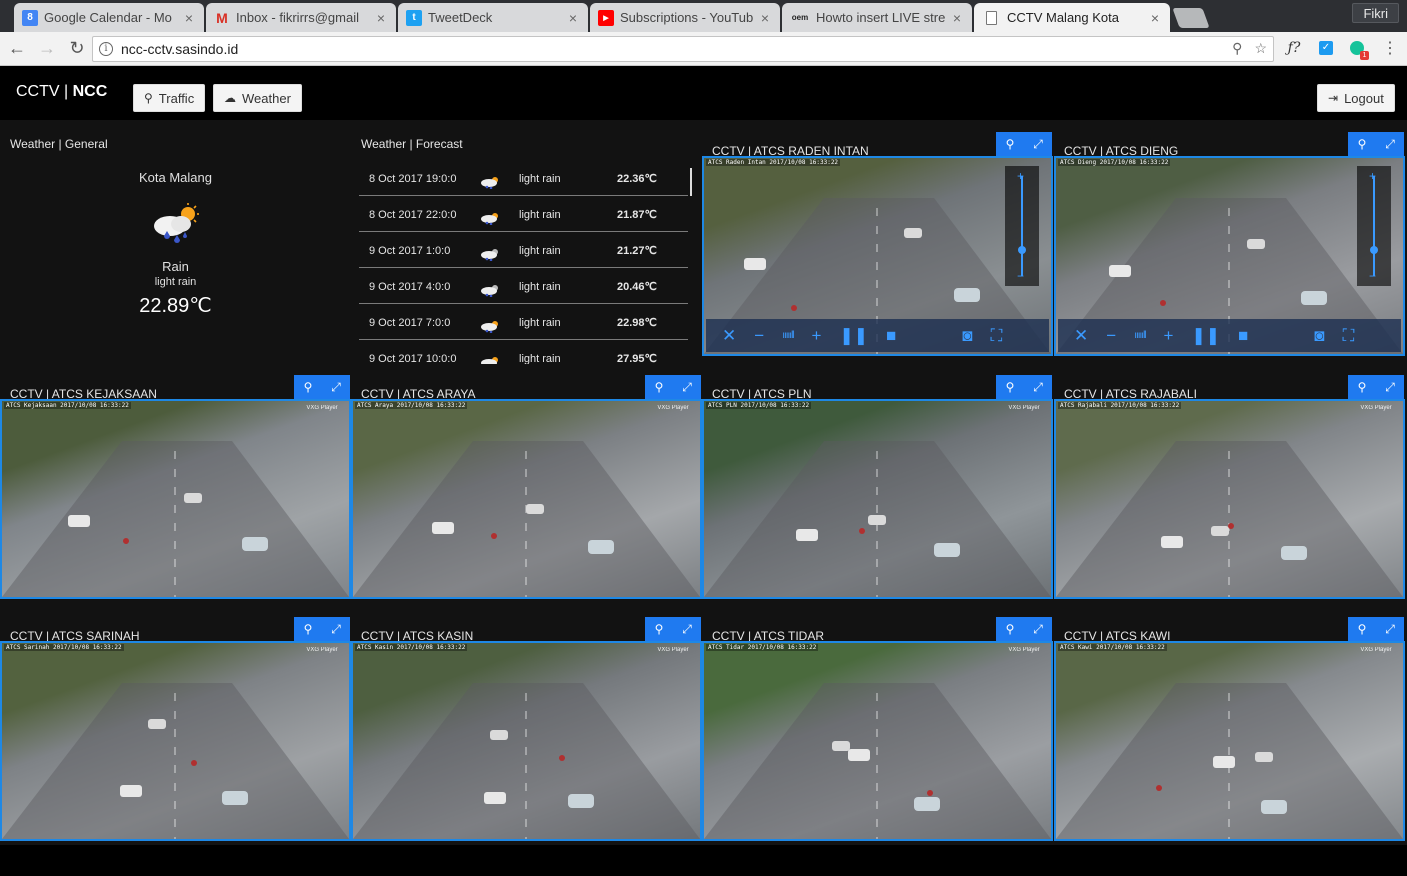  Describe the element at coordinates (47, 49) in the screenshot. I see `forward-icon: →` at that location.